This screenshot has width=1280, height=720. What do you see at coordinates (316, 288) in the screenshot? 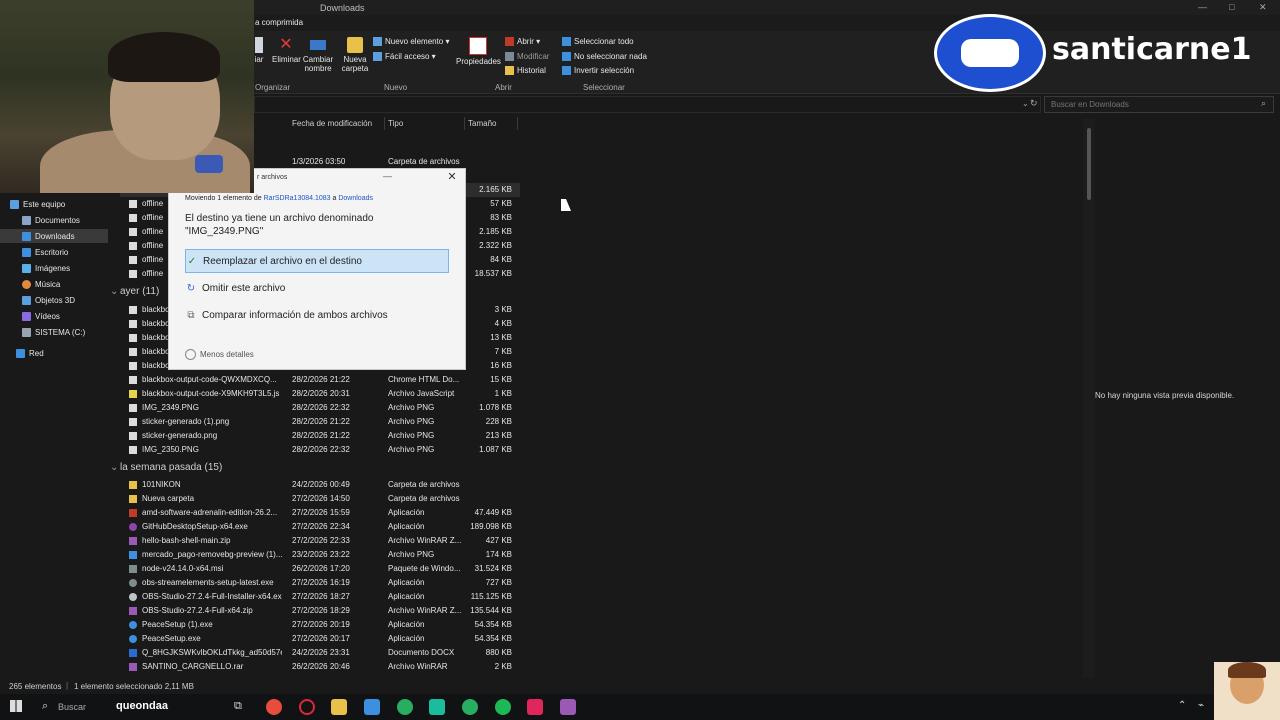
I see `skip-option: ↻ Omitir este archivo` at bounding box center [316, 288].